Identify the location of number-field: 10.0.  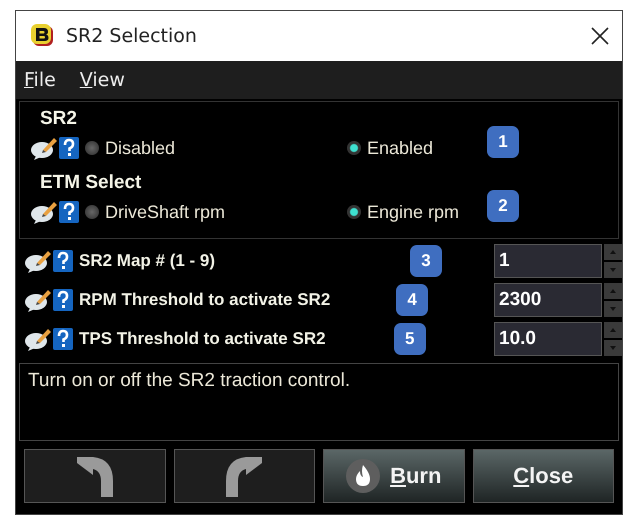
(548, 339).